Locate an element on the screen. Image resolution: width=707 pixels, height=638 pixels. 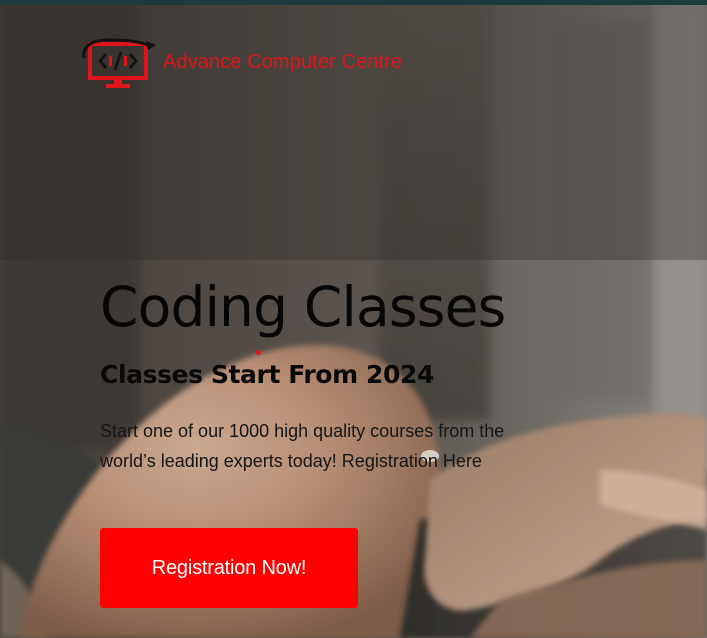
hero-subtitle: Classes Start From 2024 is located at coordinates (267, 374).